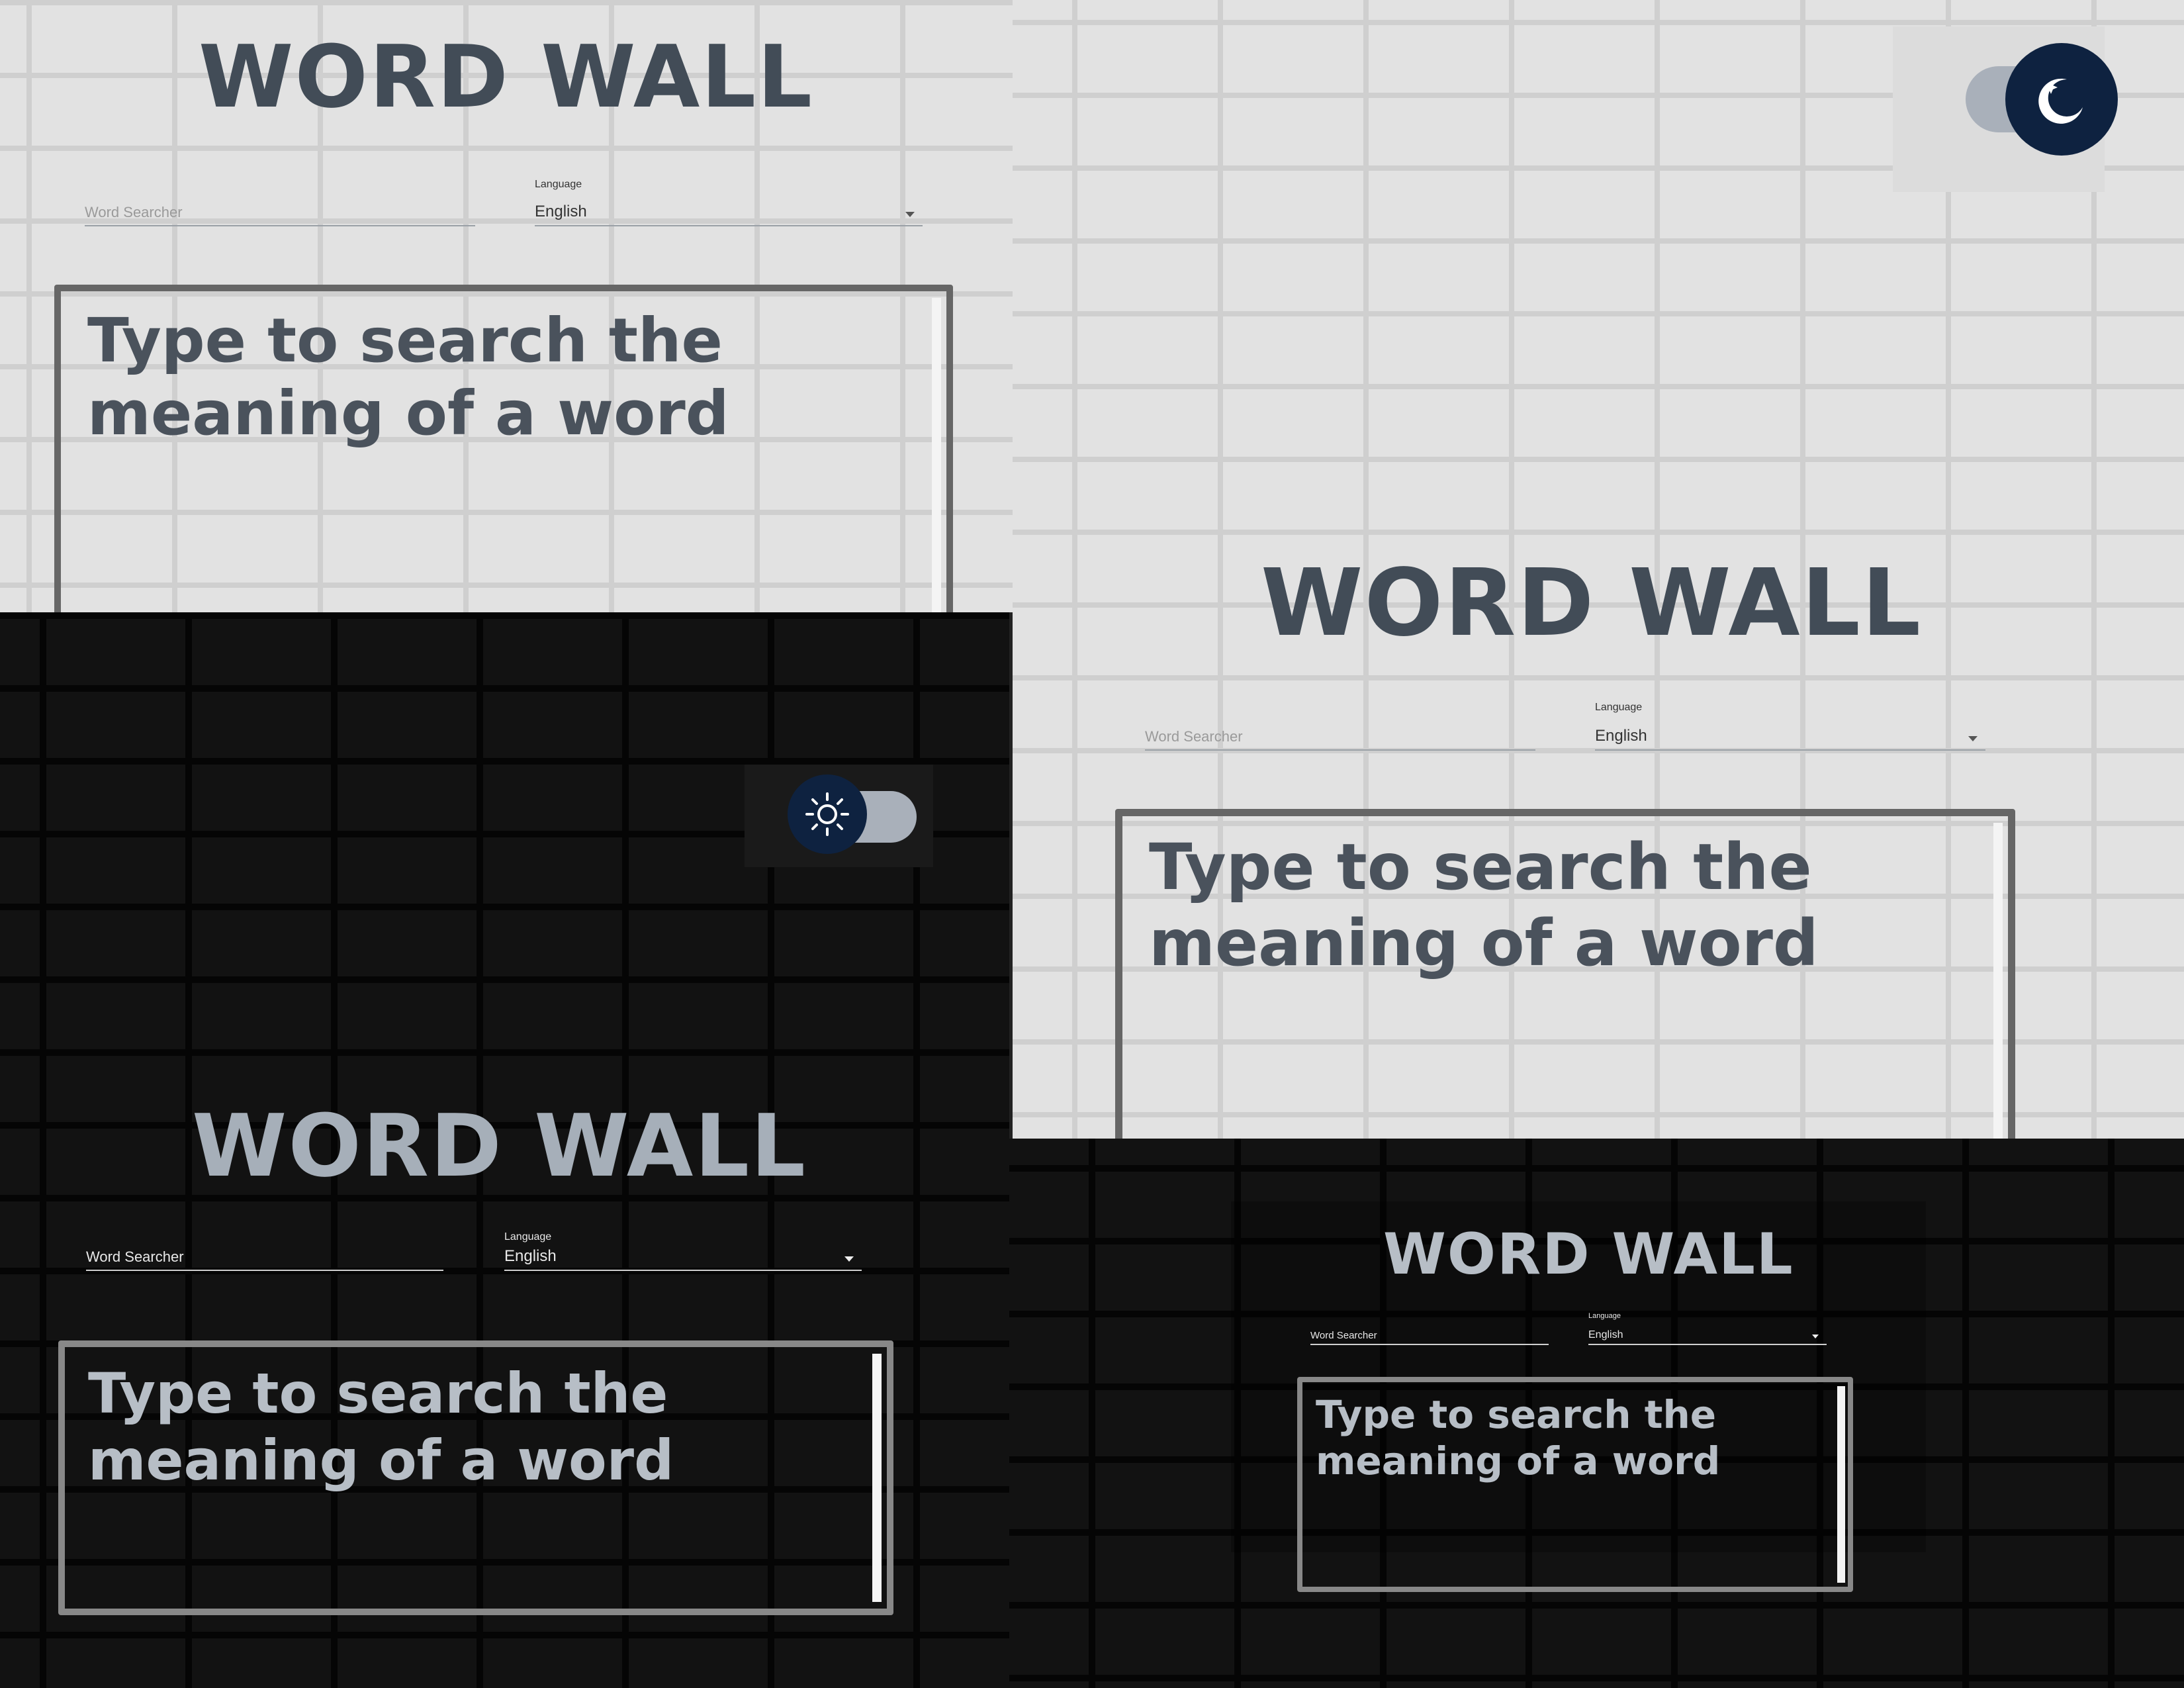 This screenshot has height=1688, width=2184. I want to click on moon-stars-icon, so click(2060, 101).